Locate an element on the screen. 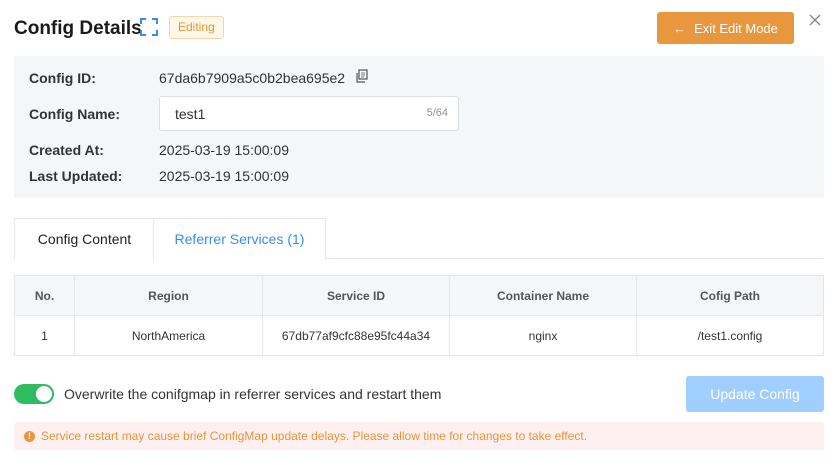  config-id-value: 67da6b7909a5c0b2bea695e2 is located at coordinates (252, 78).